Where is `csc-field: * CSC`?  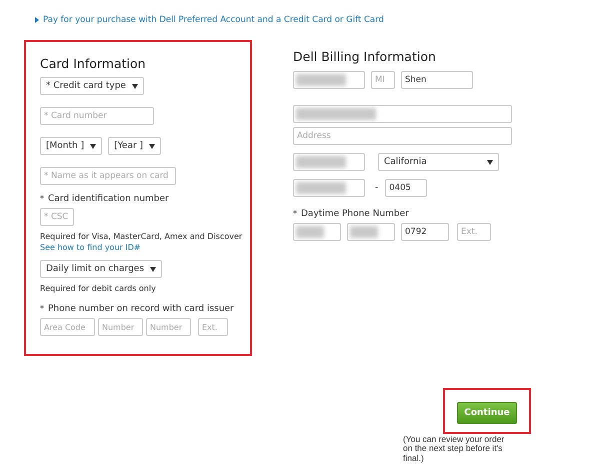 csc-field: * CSC is located at coordinates (57, 217).